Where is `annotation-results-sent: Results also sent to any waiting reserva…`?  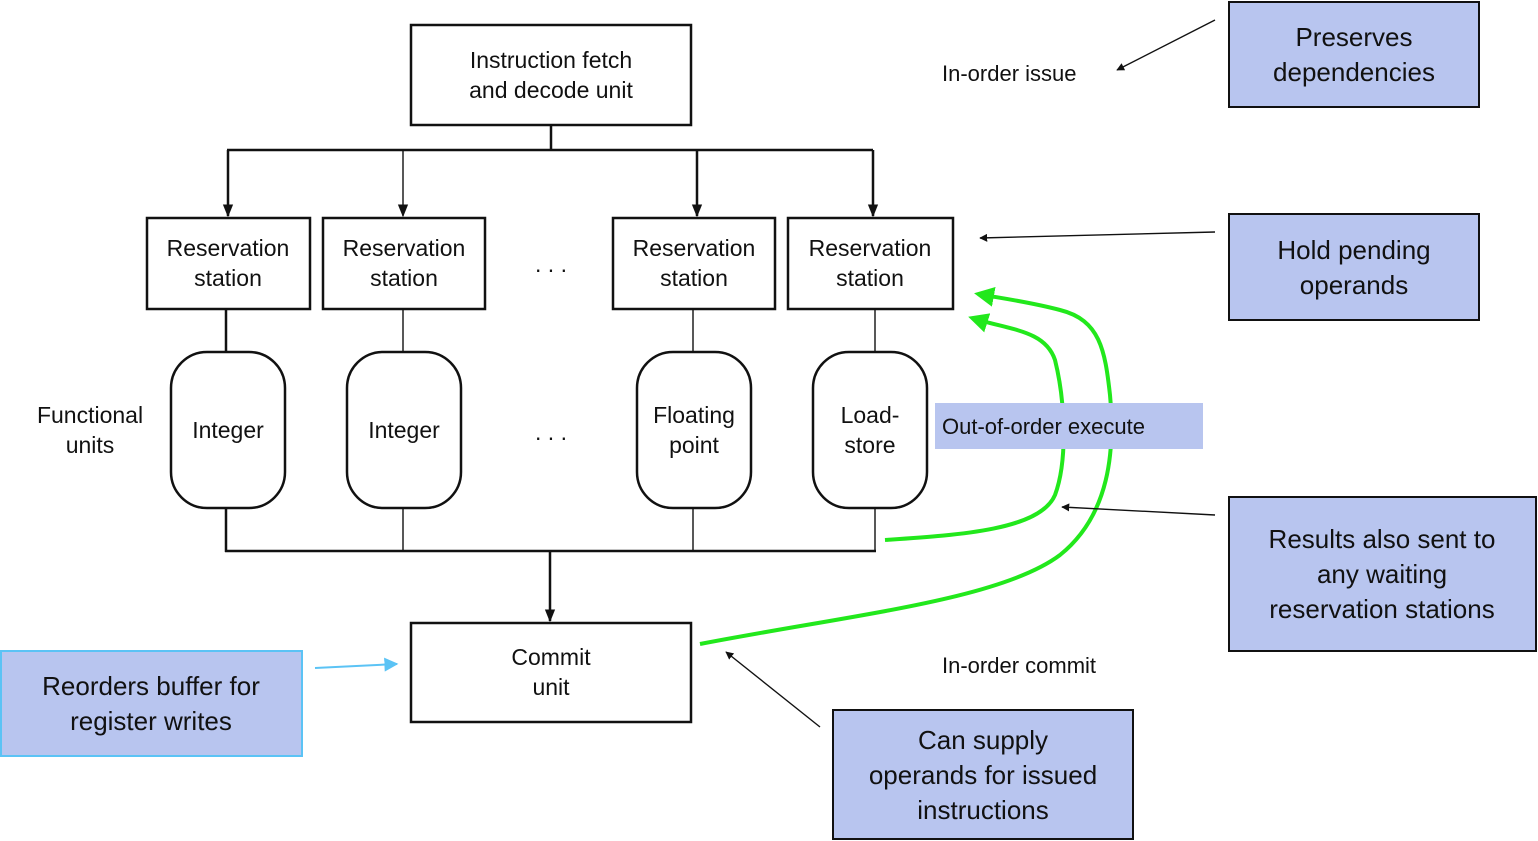 annotation-results-sent: Results also sent to any waiting reserva… is located at coordinates (1382, 574).